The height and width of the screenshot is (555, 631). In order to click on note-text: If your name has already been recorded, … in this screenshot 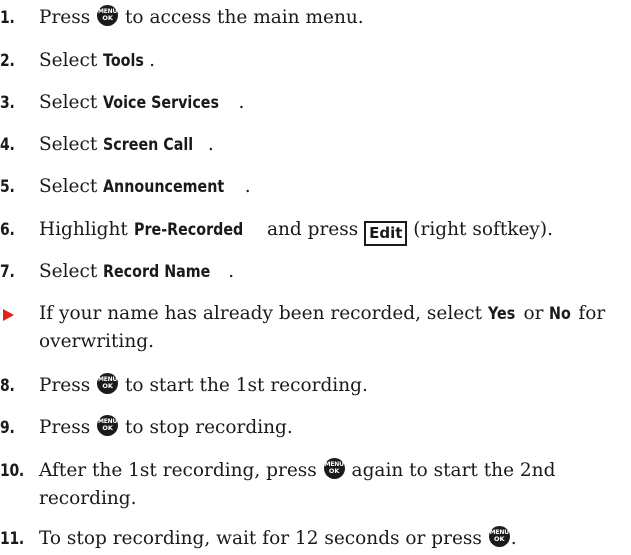, I will do `click(322, 314)`.